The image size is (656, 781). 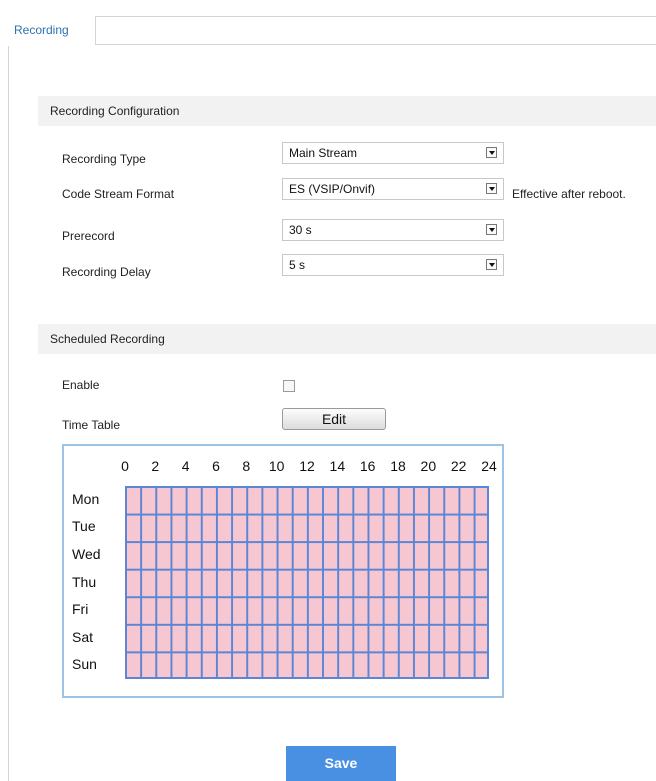 I want to click on day-label: Wed, so click(x=86, y=553).